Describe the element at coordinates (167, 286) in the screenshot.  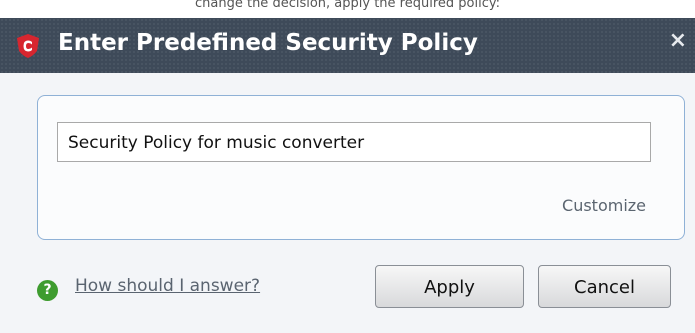
I see `help-link: How should I answer?` at that location.